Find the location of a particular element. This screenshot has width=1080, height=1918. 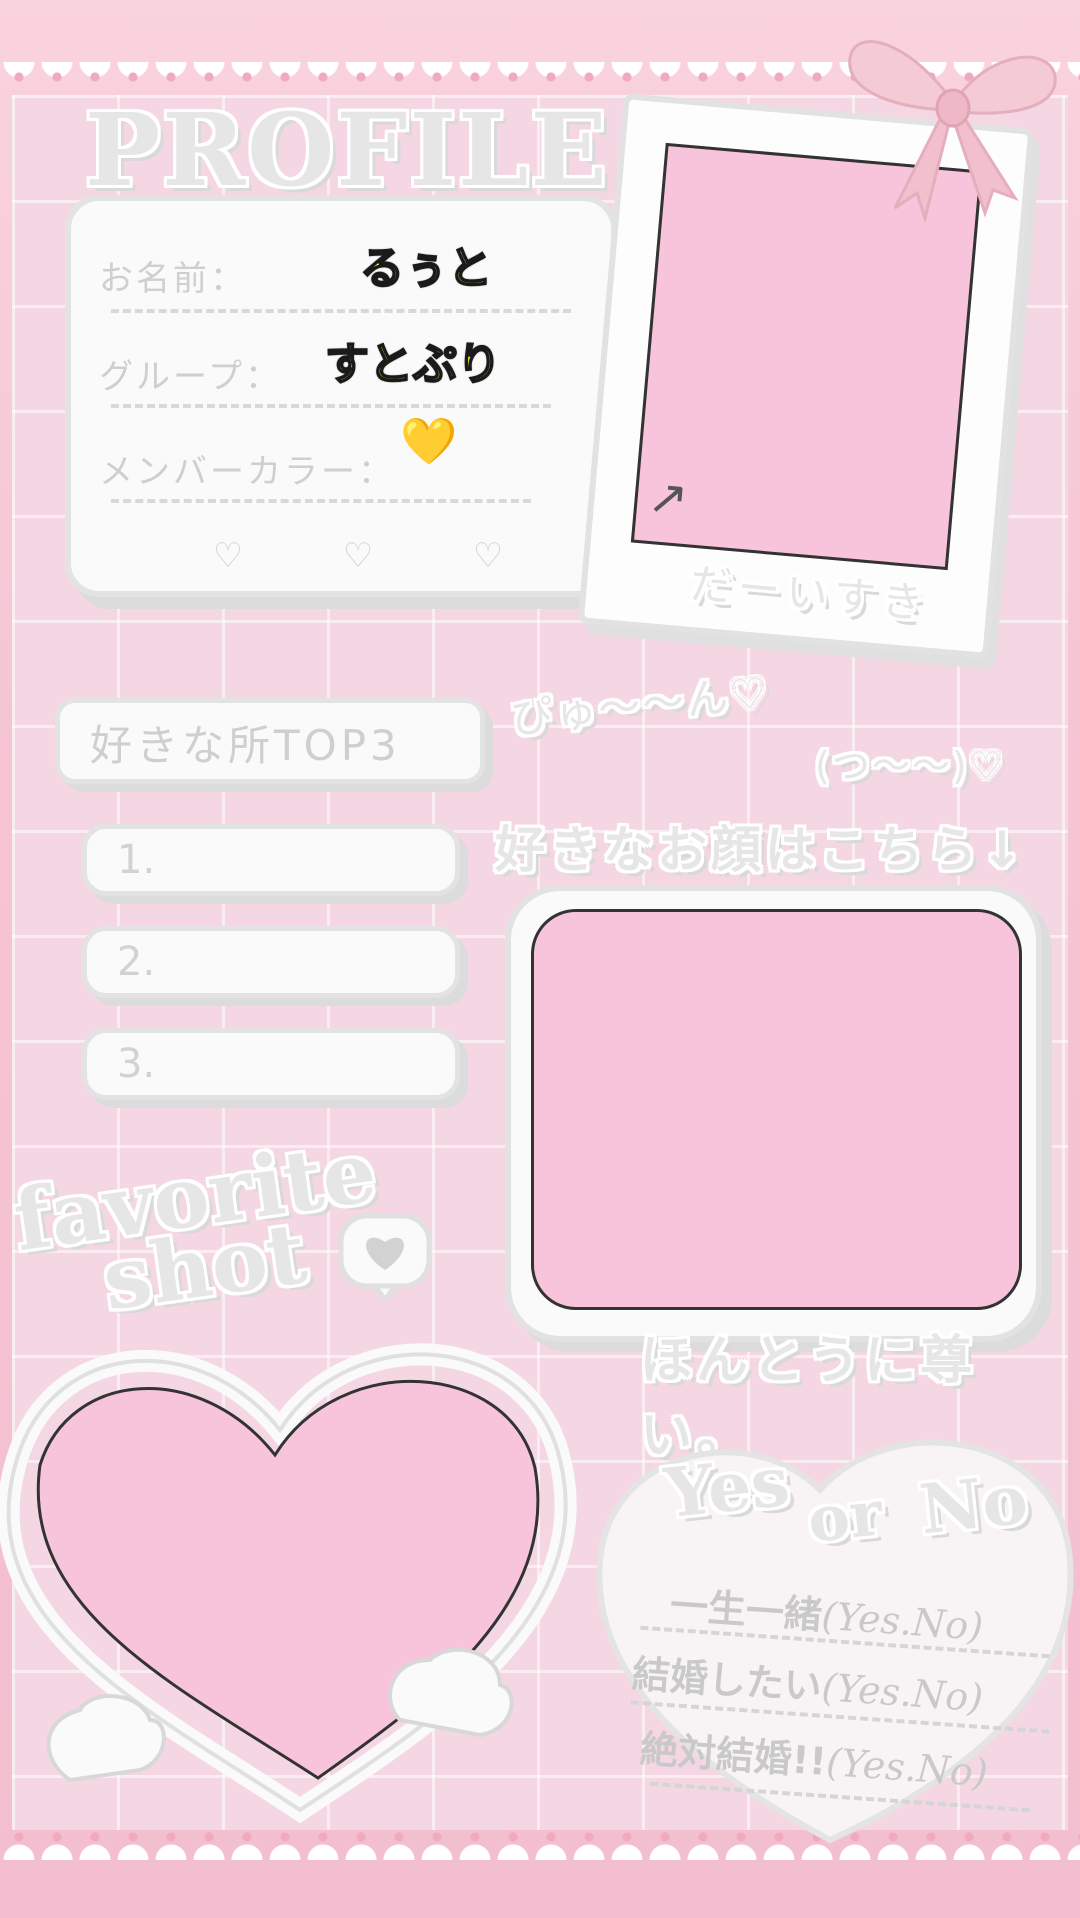

group-label: グループ： is located at coordinates (190, 377).